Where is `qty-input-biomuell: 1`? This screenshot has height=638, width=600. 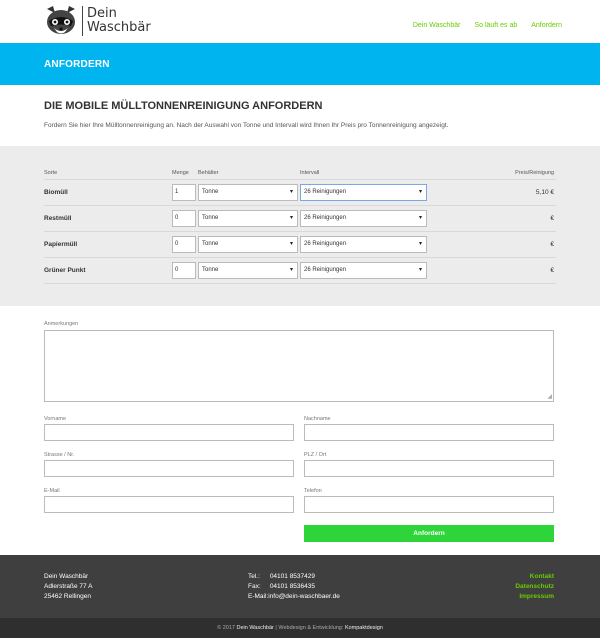
qty-input-biomuell: 1 is located at coordinates (184, 192).